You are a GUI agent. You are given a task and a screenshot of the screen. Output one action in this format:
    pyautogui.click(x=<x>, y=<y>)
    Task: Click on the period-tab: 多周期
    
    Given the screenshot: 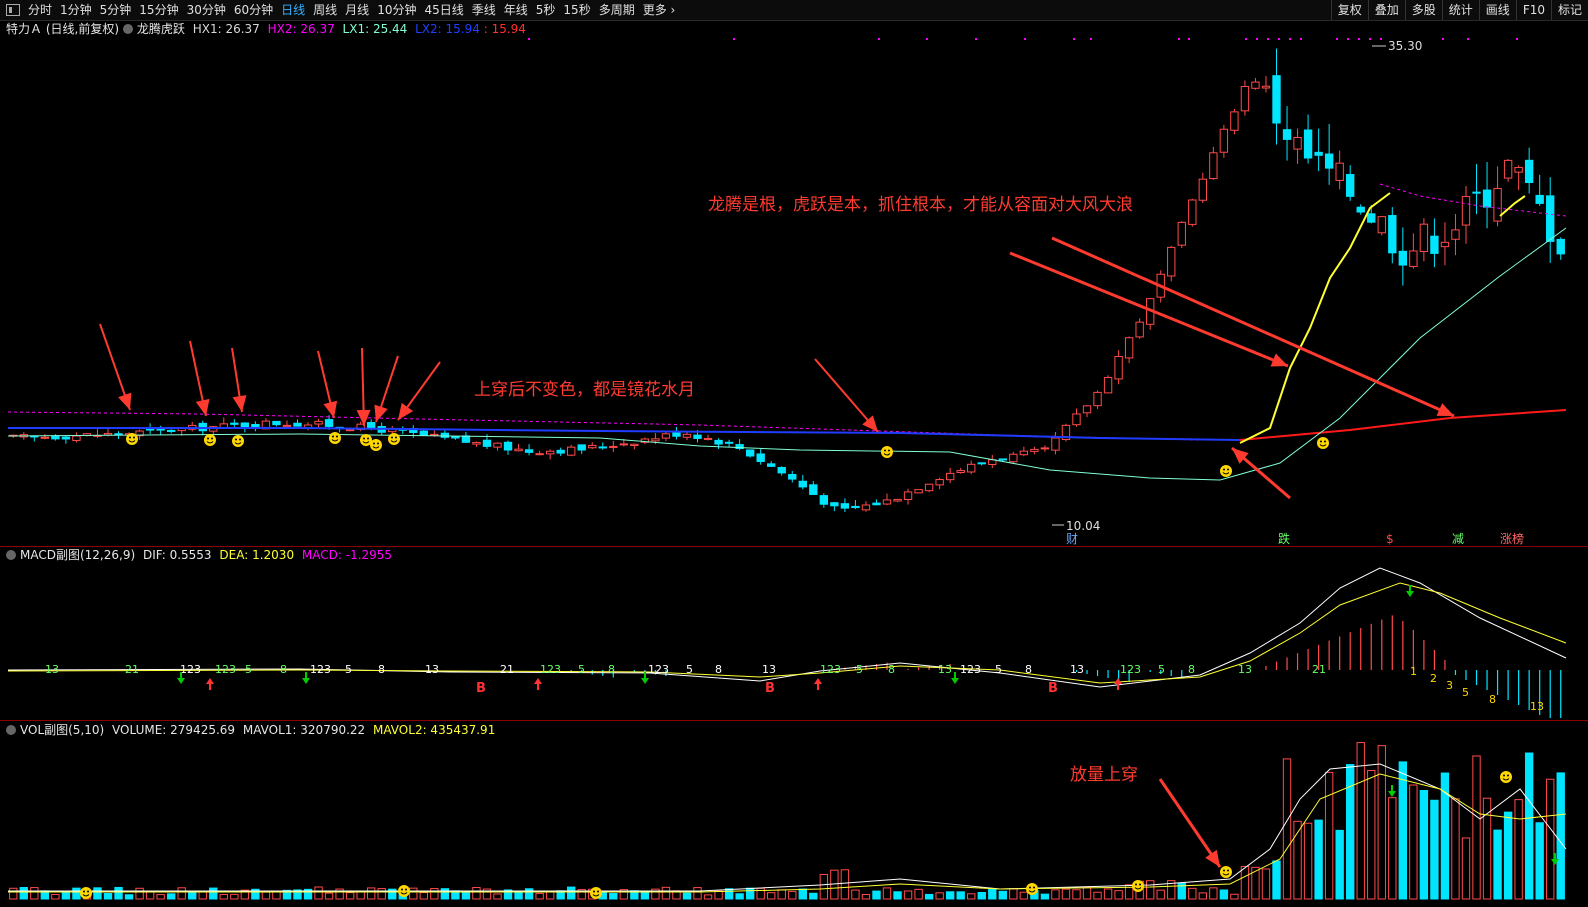 What is the action you would take?
    pyautogui.click(x=617, y=10)
    